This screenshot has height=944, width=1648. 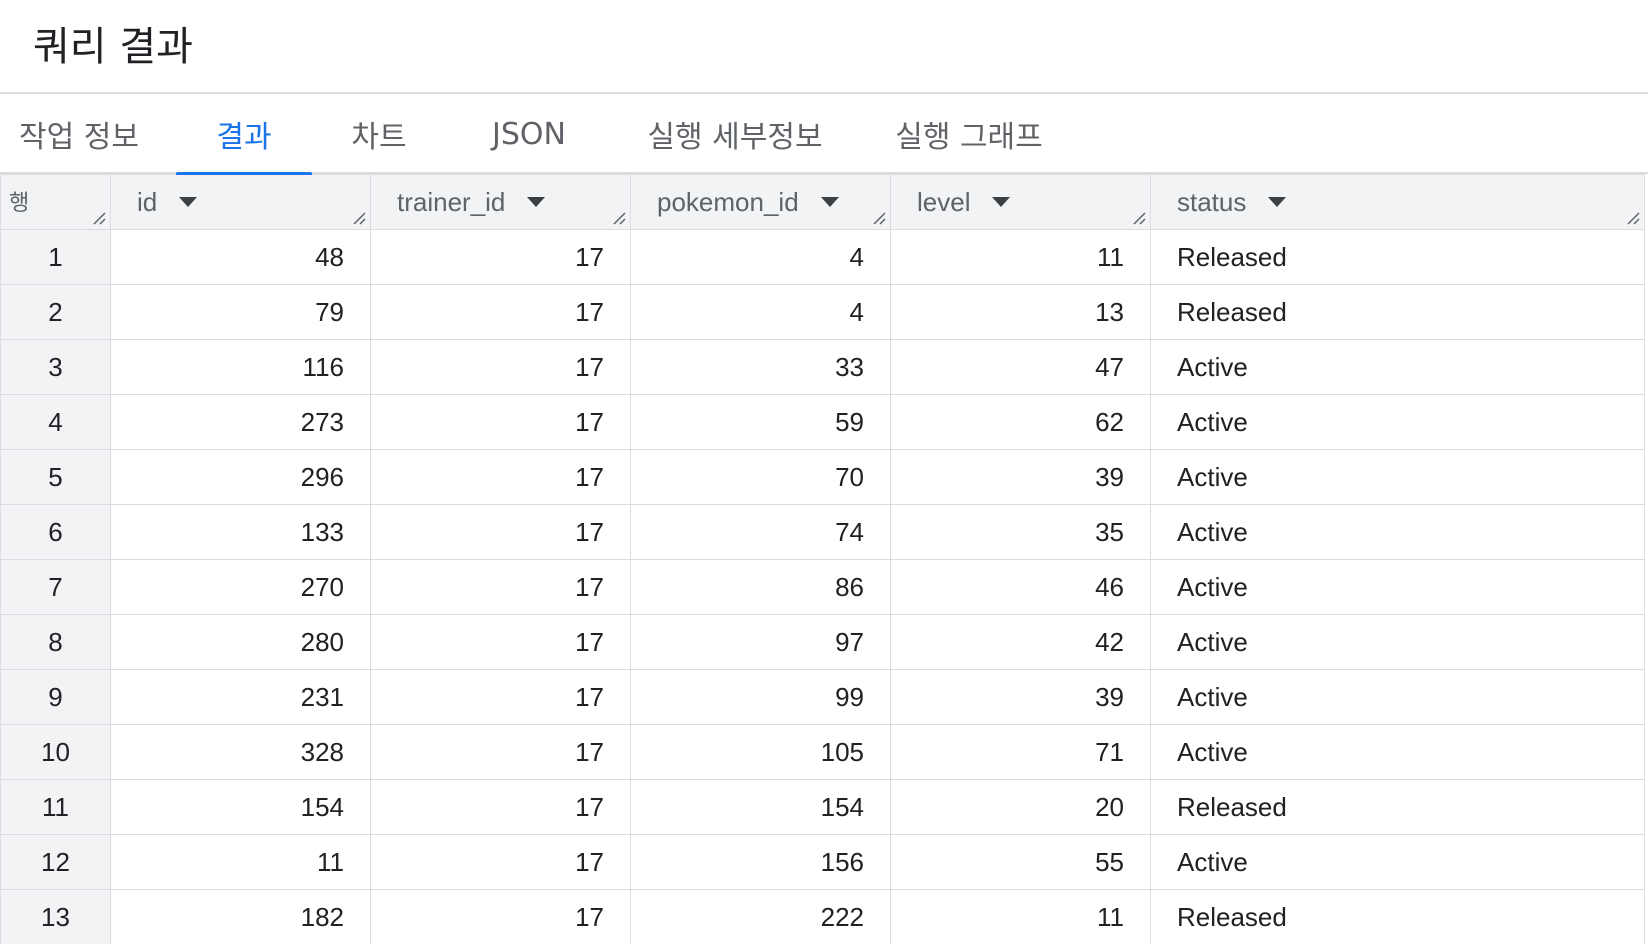 What do you see at coordinates (55, 532) in the screenshot?
I see `row-number-cell: 6` at bounding box center [55, 532].